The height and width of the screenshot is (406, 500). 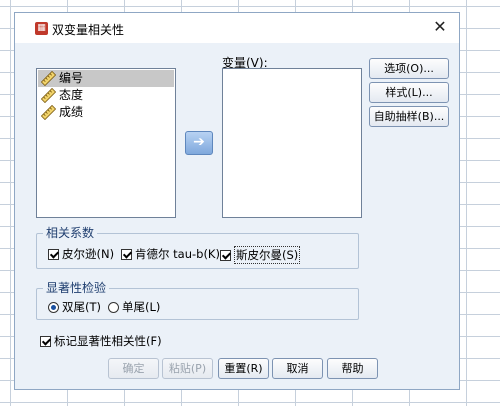 What do you see at coordinates (45, 341) in the screenshot?
I see `flag-significant-checkbox` at bounding box center [45, 341].